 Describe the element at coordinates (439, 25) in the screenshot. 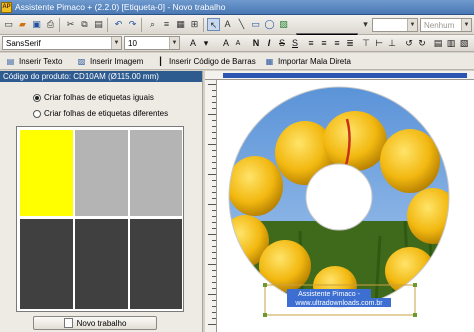

I see `shadow-select-value: Nenhum` at that location.